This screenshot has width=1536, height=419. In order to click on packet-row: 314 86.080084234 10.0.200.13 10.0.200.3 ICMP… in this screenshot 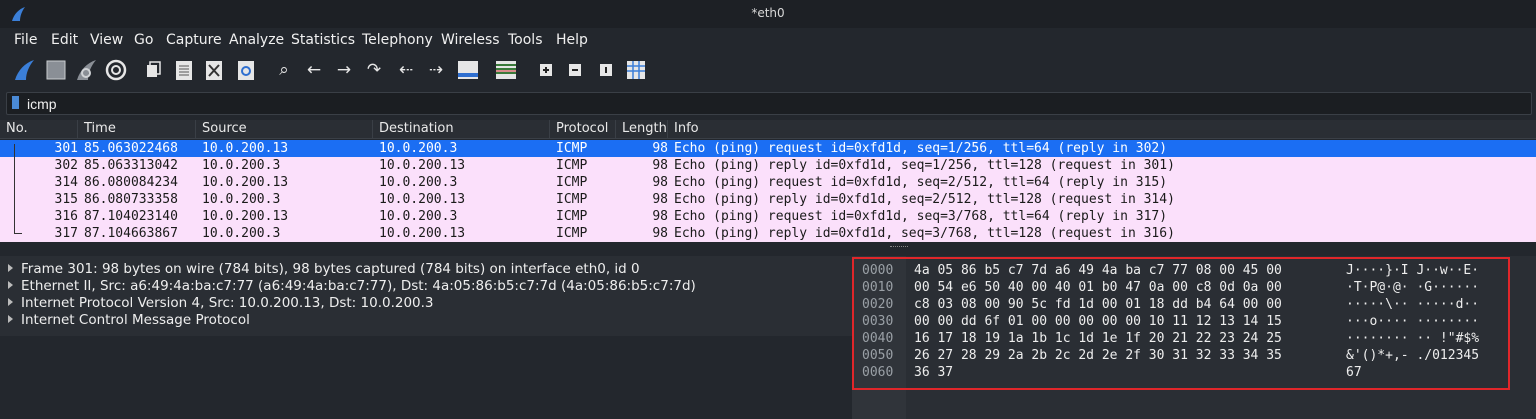, I will do `click(768, 182)`.